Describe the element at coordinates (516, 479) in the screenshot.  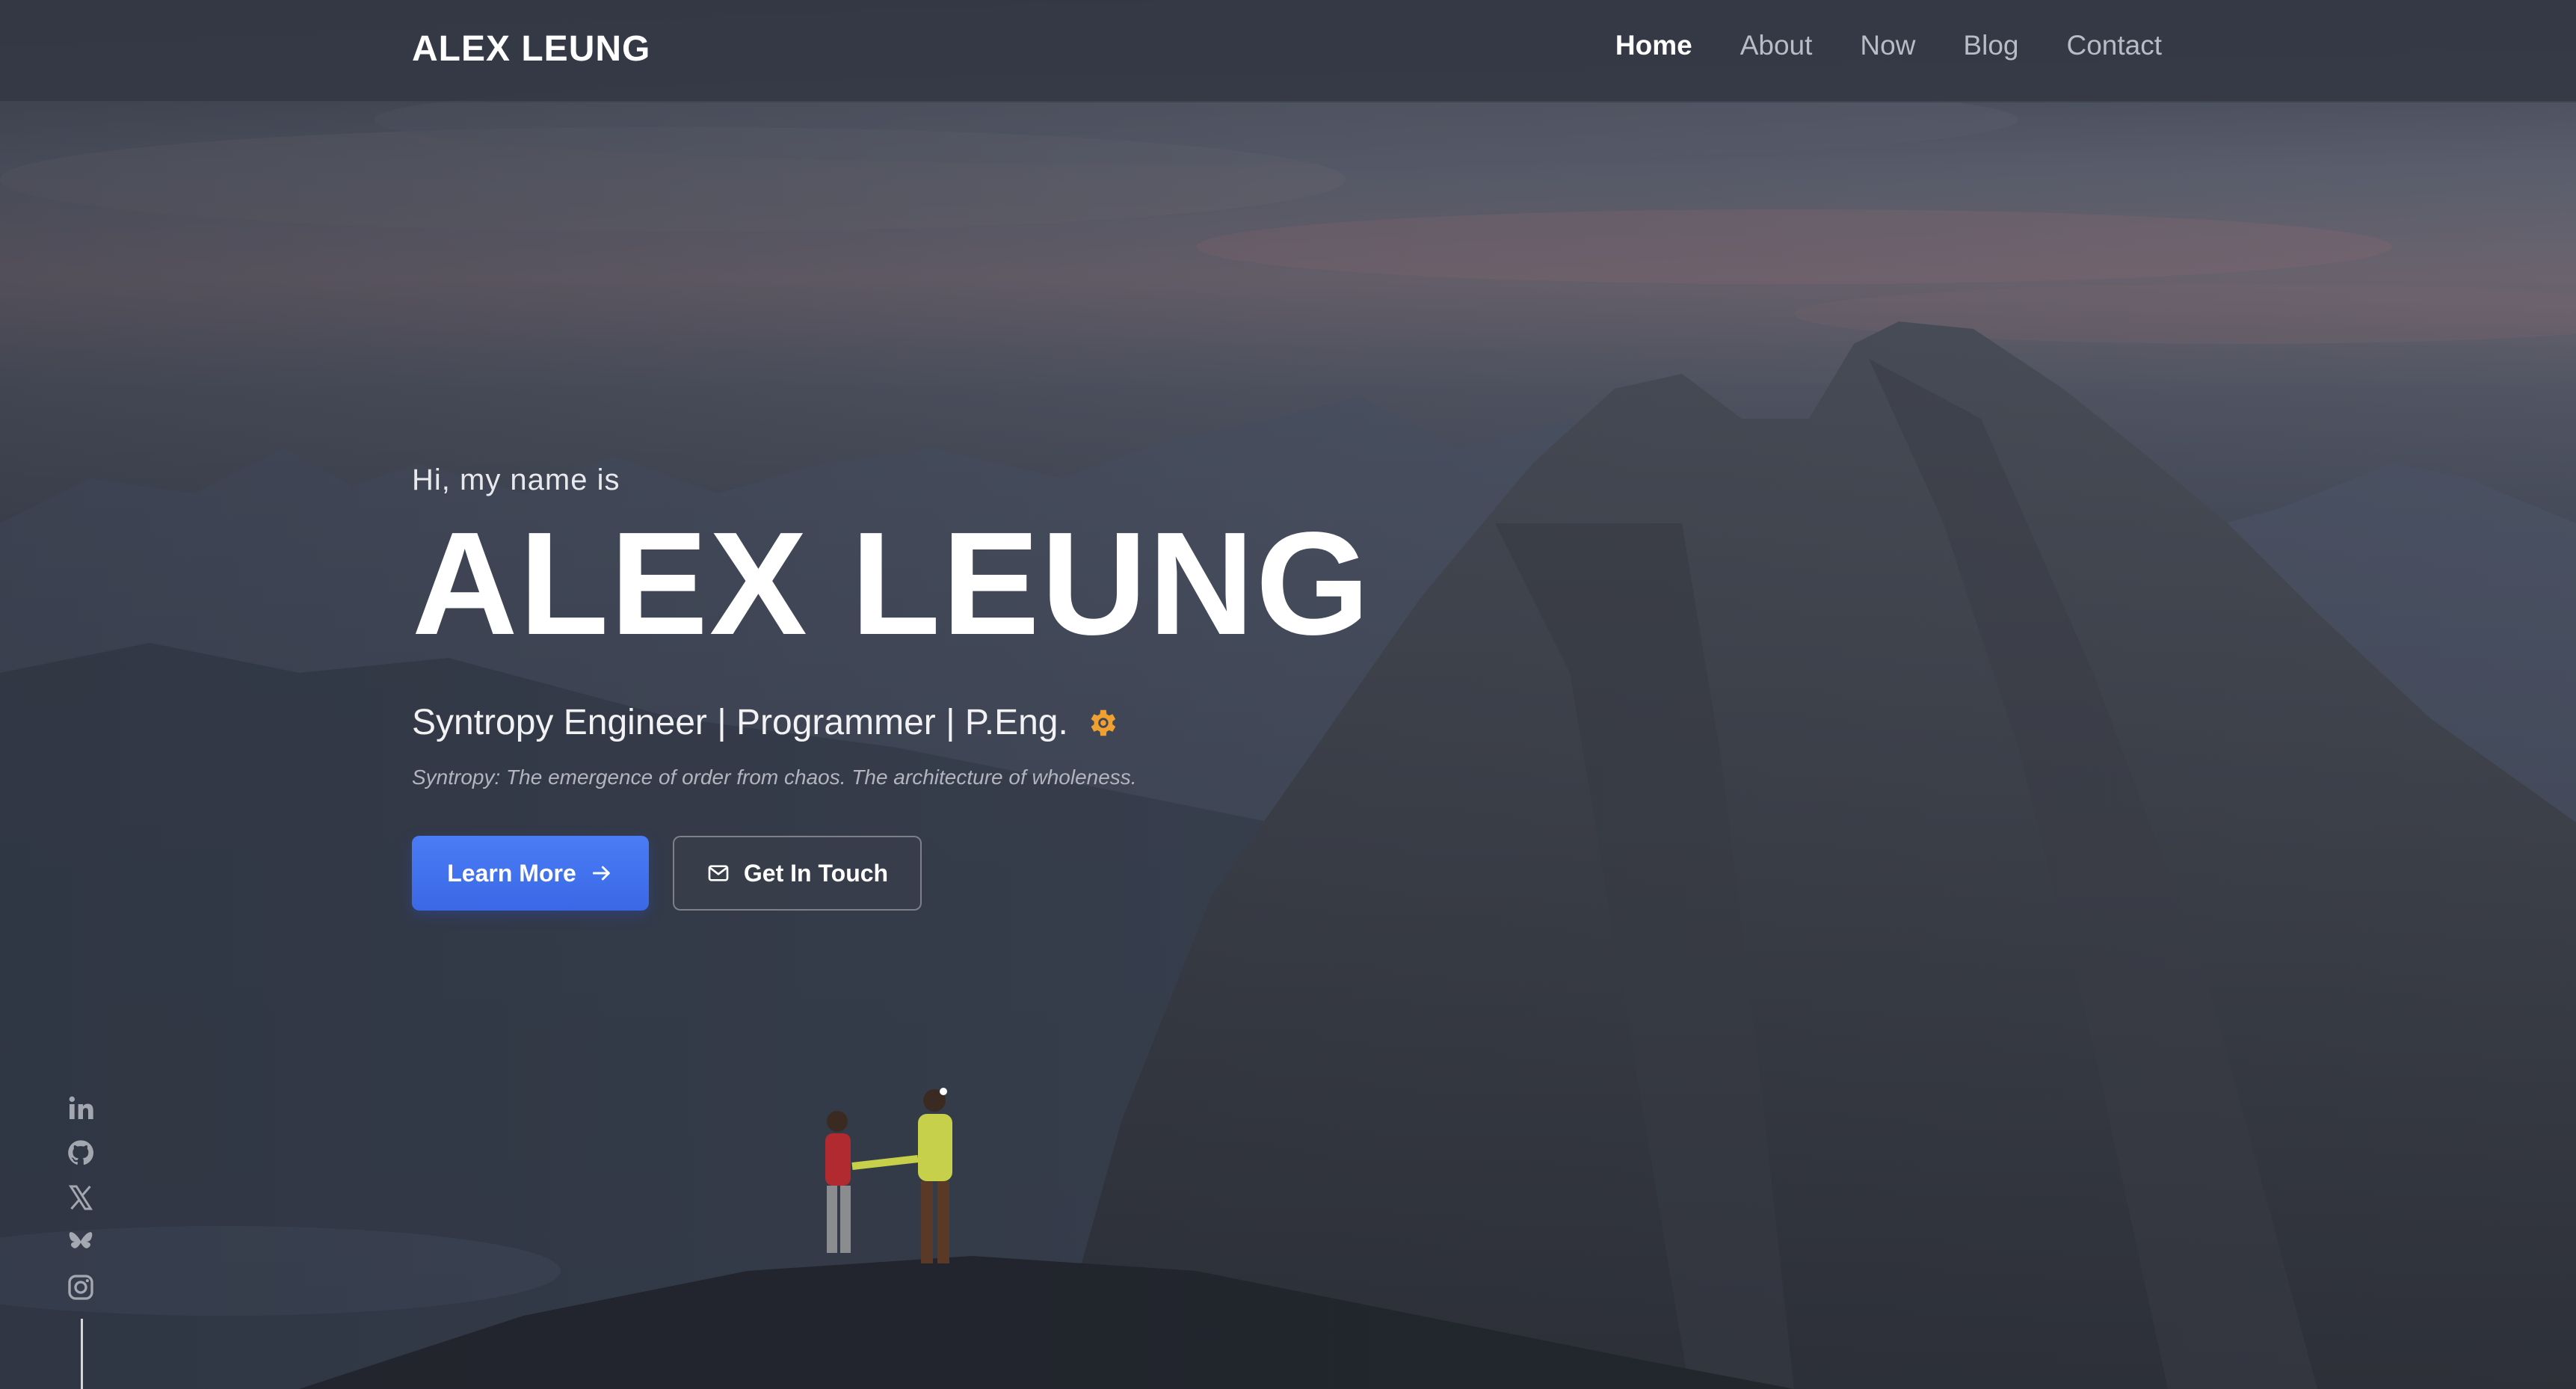
I see `hero-greeting: Hi, my name is` at that location.